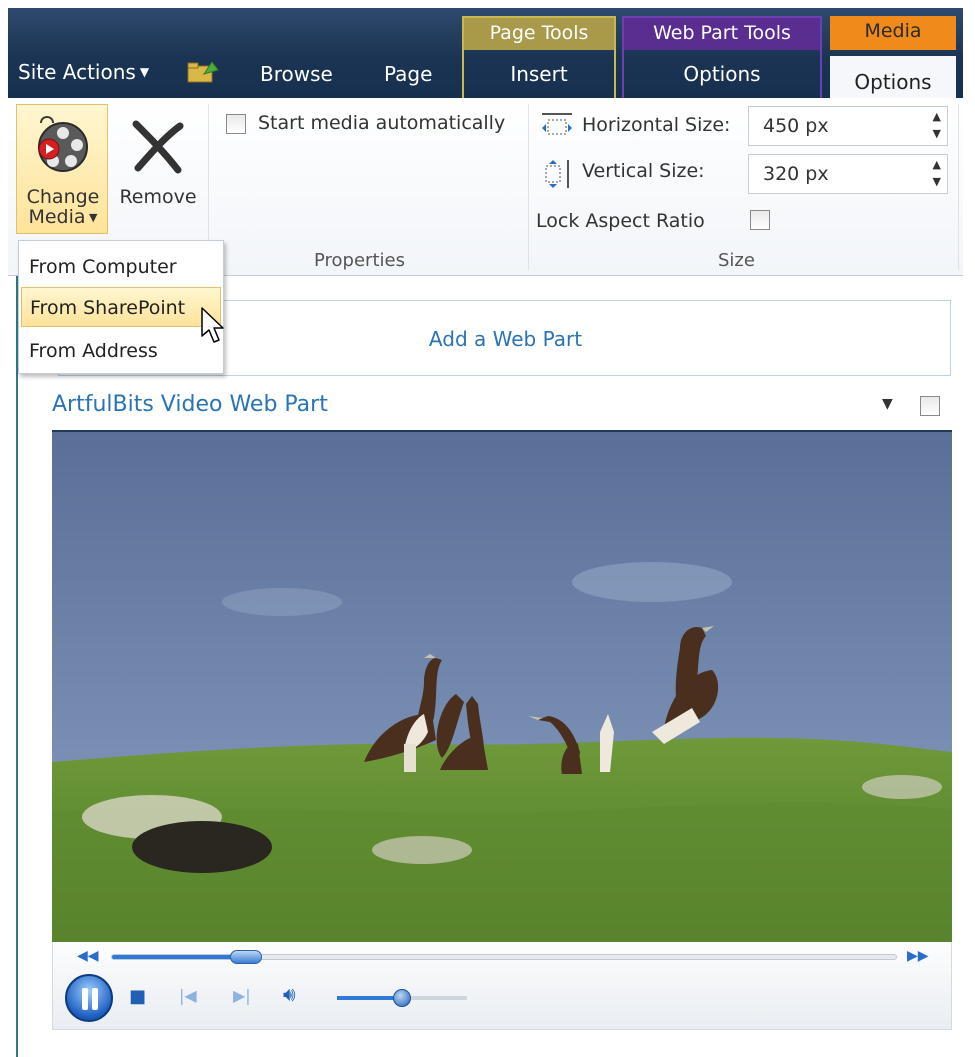 This screenshot has width=975, height=1057. Describe the element at coordinates (190, 404) in the screenshot. I see `web-part-title: ArtfulBits Video Web Part` at that location.